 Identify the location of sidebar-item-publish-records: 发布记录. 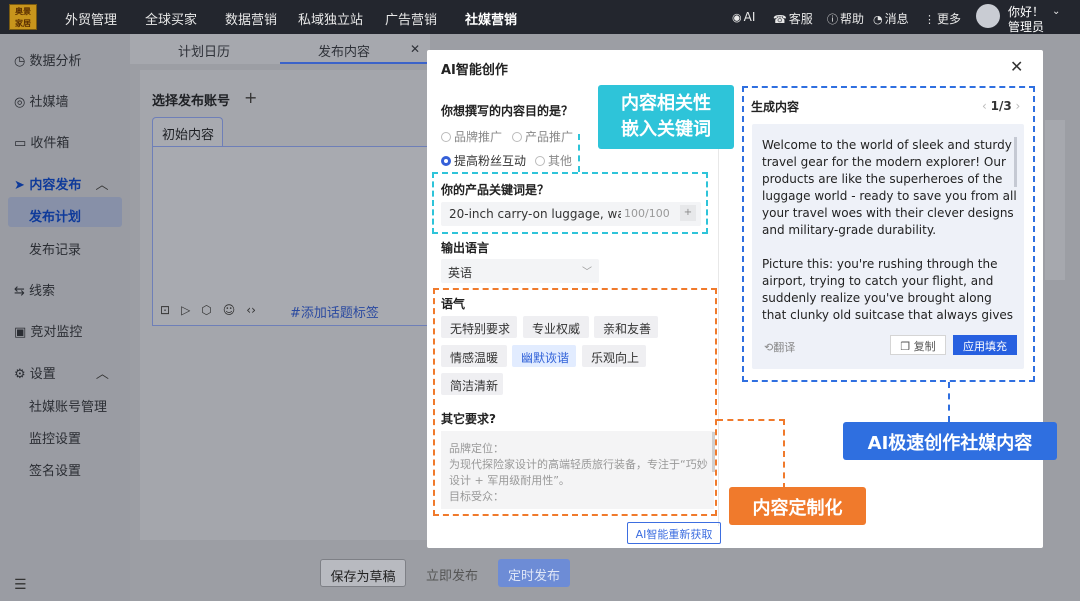
(55, 248).